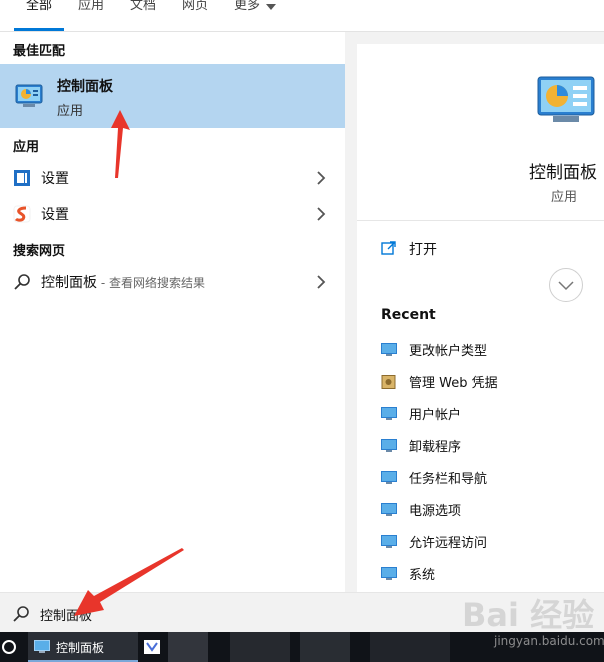 This screenshot has height=662, width=604. I want to click on recent-item: 更改帐户类型, so click(491, 351).